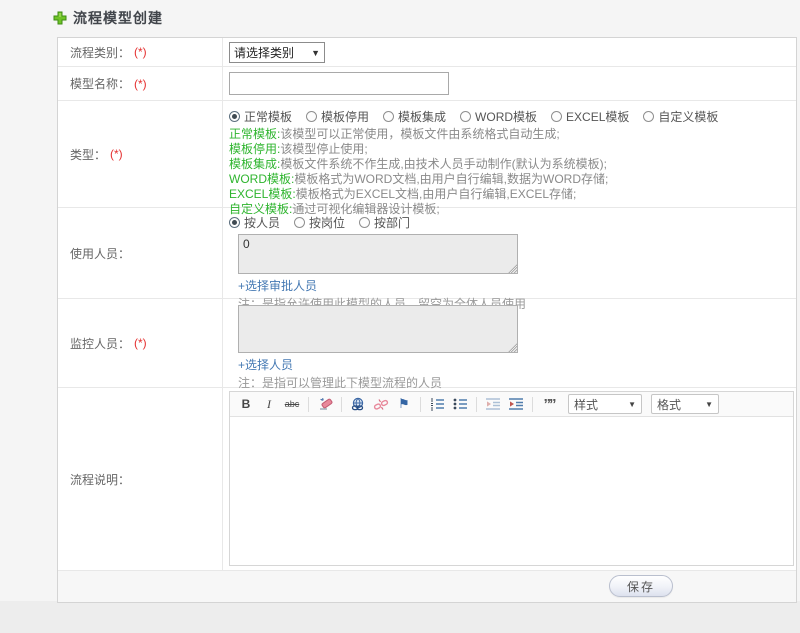 The width and height of the screenshot is (800, 633). Describe the element at coordinates (400, 617) in the screenshot. I see `page-bottom-strip` at that location.